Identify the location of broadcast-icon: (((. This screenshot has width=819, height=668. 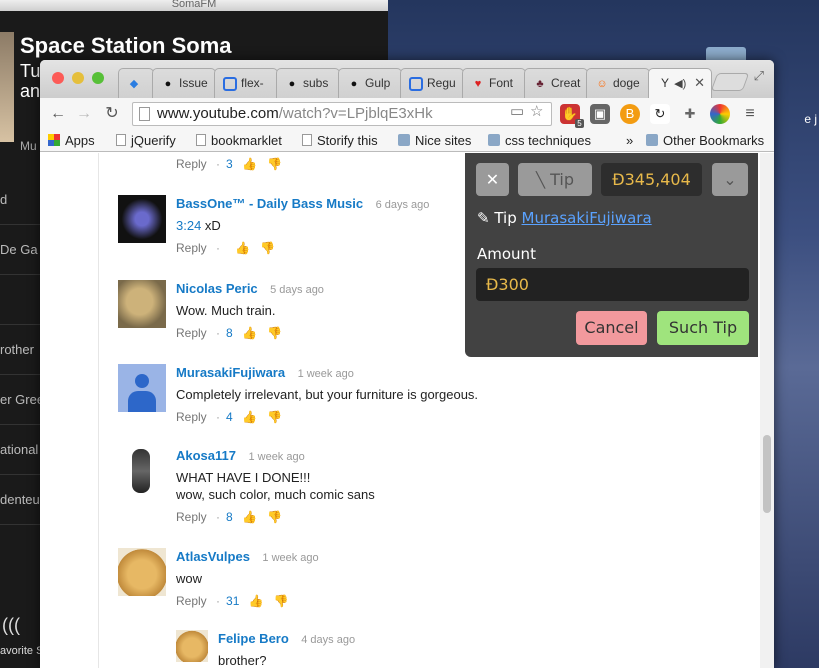
(11, 625).